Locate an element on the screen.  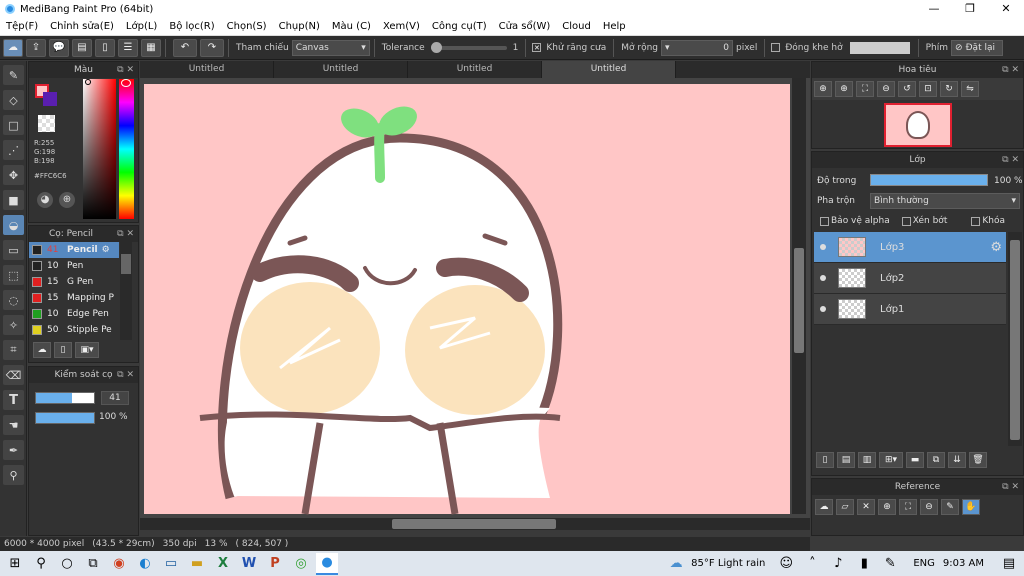
tab-untitled-3: Untitled is located at coordinates (475, 69).